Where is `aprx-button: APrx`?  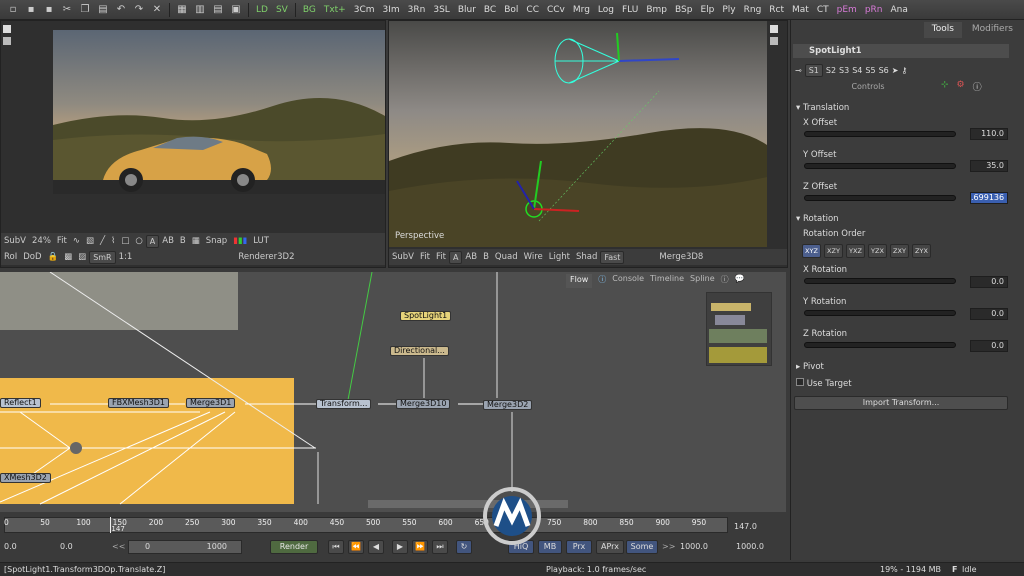 aprx-button: APrx is located at coordinates (610, 547).